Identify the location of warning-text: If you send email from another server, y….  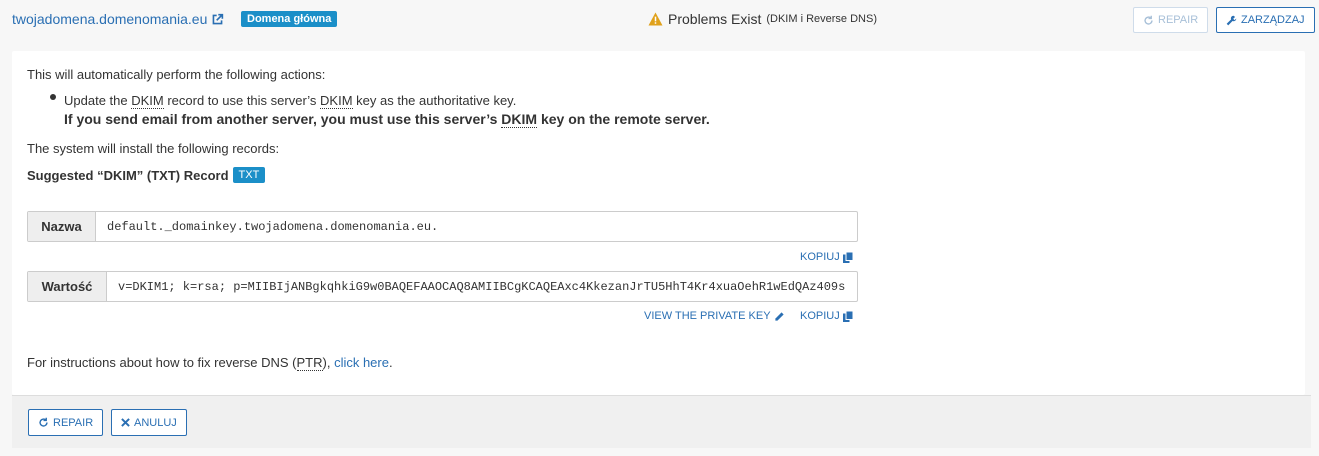
(283, 119).